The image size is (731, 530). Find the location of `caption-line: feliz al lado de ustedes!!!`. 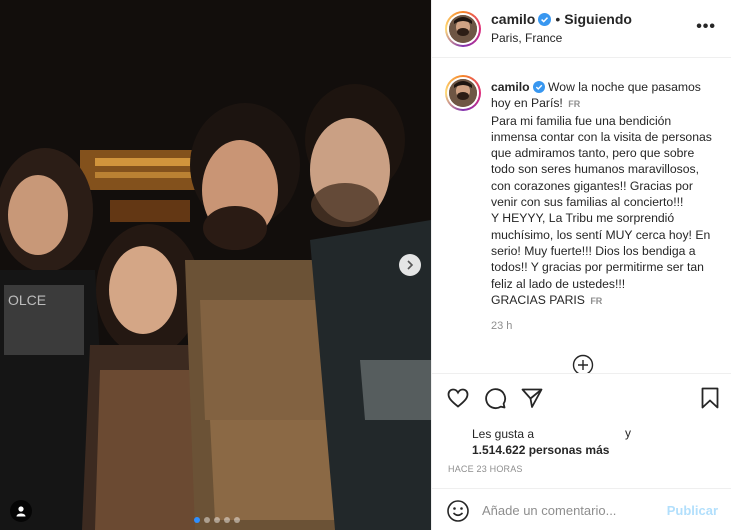

caption-line: feliz al lado de ustedes!!! is located at coordinates (558, 283).